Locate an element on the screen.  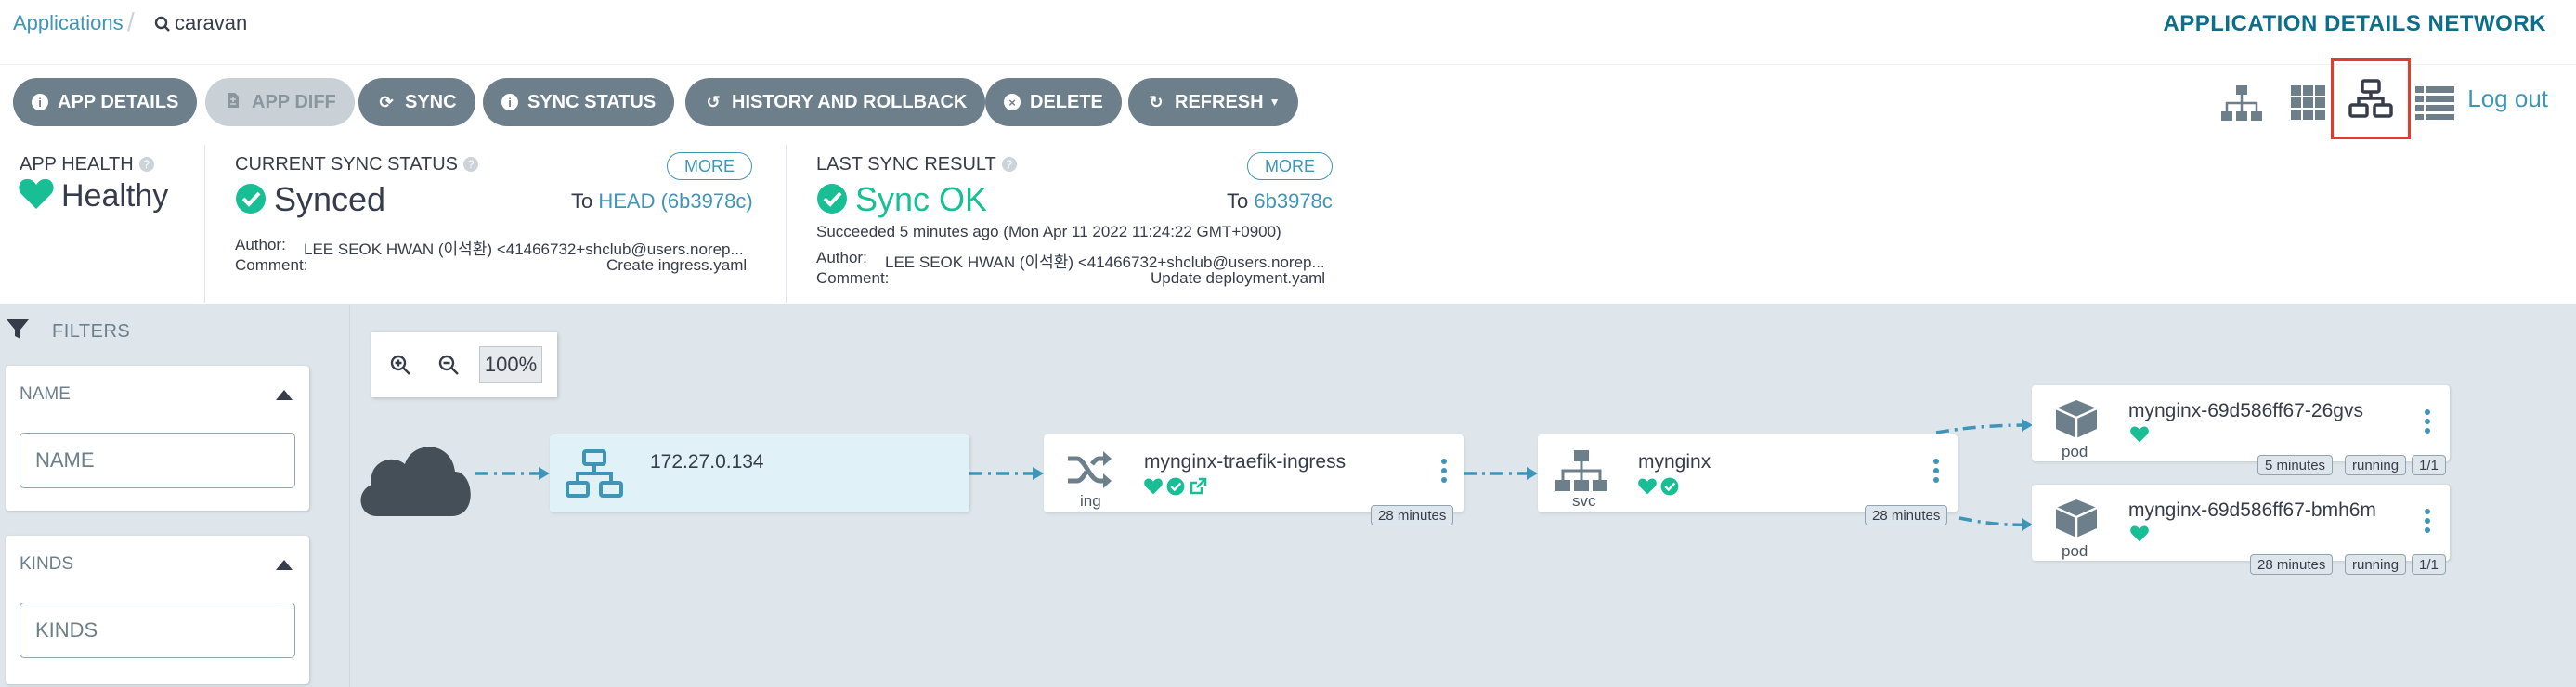
history-rollback-button: ↺ HISTORY AND ROLLBACK is located at coordinates (835, 102).